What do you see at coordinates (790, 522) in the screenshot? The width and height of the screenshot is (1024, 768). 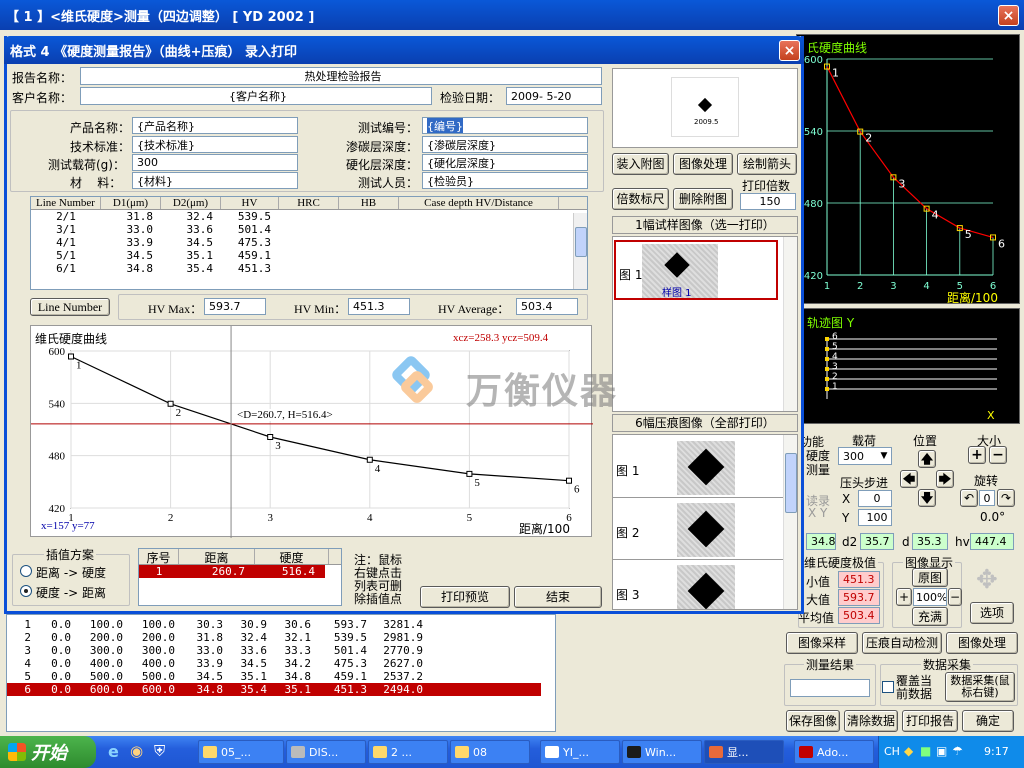 I see `indent-scrollbar` at bounding box center [790, 522].